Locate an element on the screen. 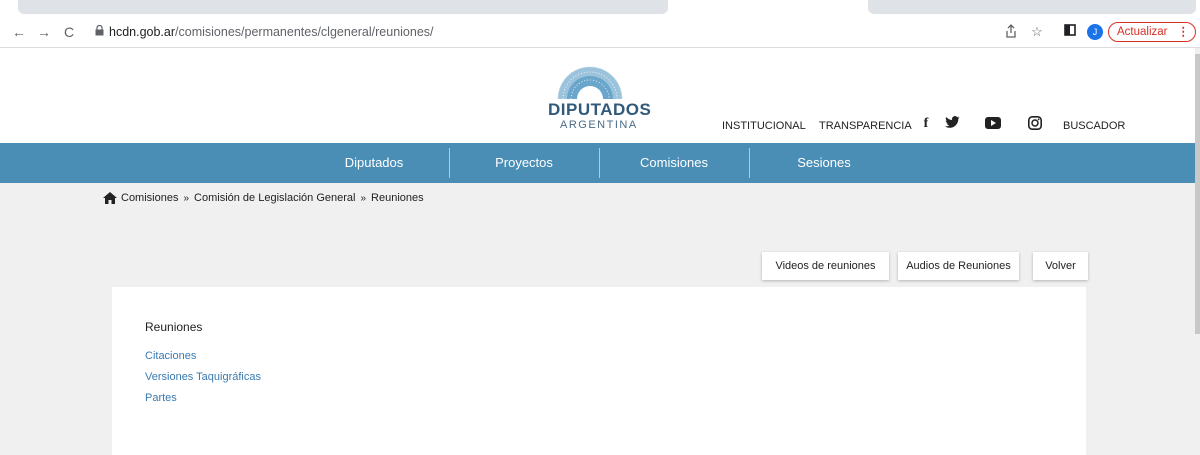 The width and height of the screenshot is (1200, 455). scrollbar-thumb is located at coordinates (1197, 194).